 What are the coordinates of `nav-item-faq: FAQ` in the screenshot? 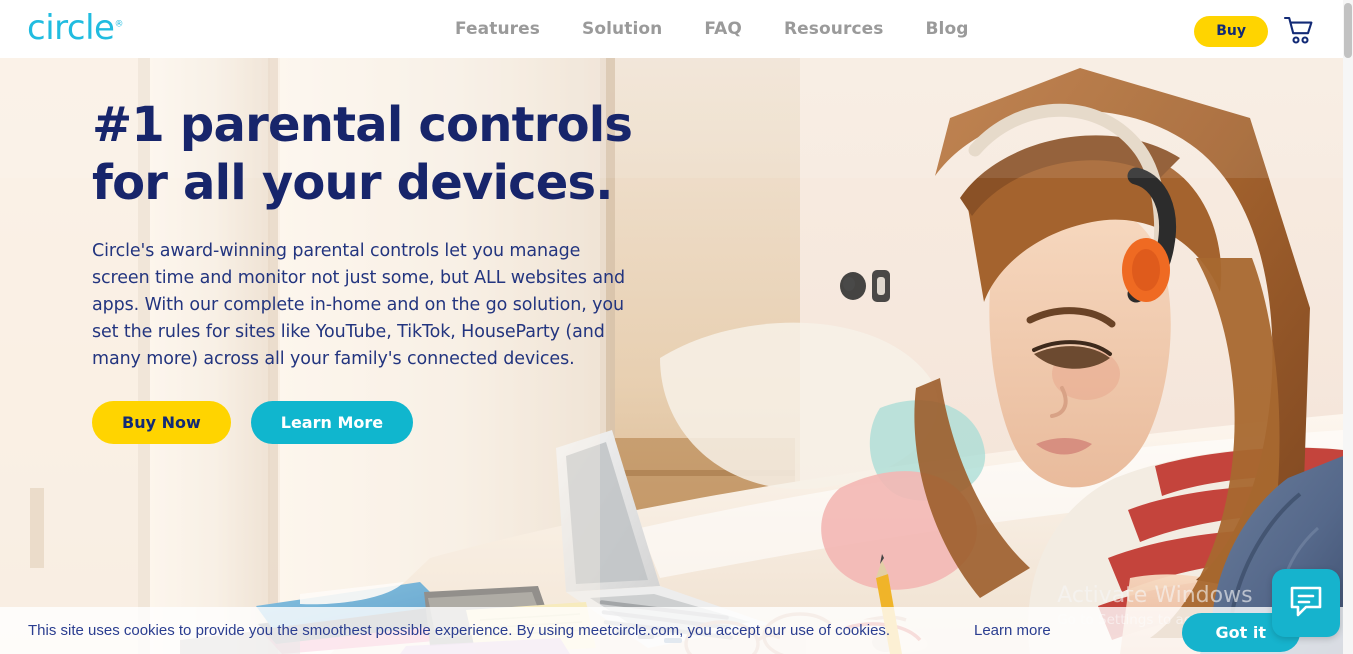 It's located at (723, 29).